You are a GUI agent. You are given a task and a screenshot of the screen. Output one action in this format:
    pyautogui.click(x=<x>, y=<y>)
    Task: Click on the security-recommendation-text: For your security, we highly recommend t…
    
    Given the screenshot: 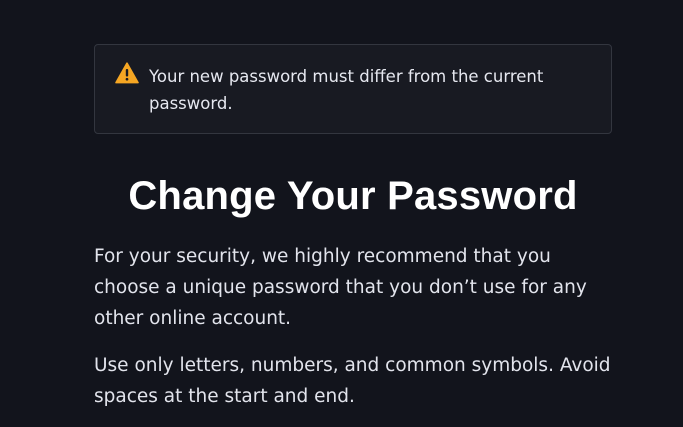 What is the action you would take?
    pyautogui.click(x=340, y=287)
    